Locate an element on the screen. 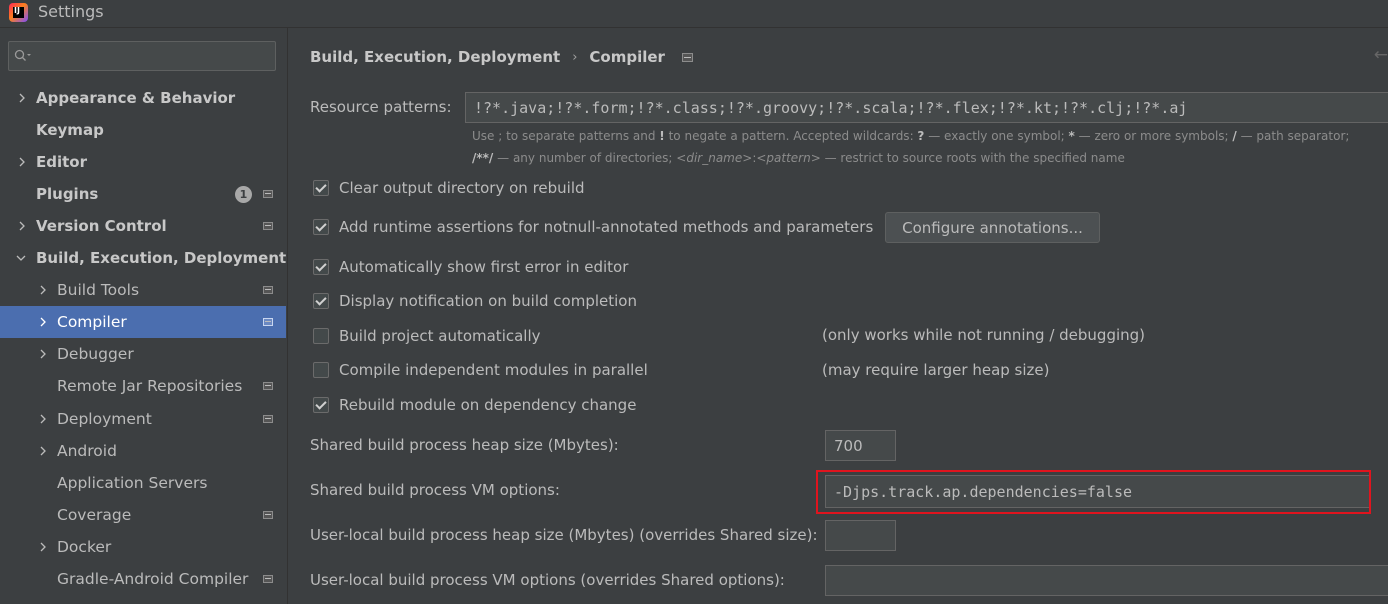 This screenshot has height=604, width=1388. tree-item-label: Gradle-Android Compiler is located at coordinates (153, 579).